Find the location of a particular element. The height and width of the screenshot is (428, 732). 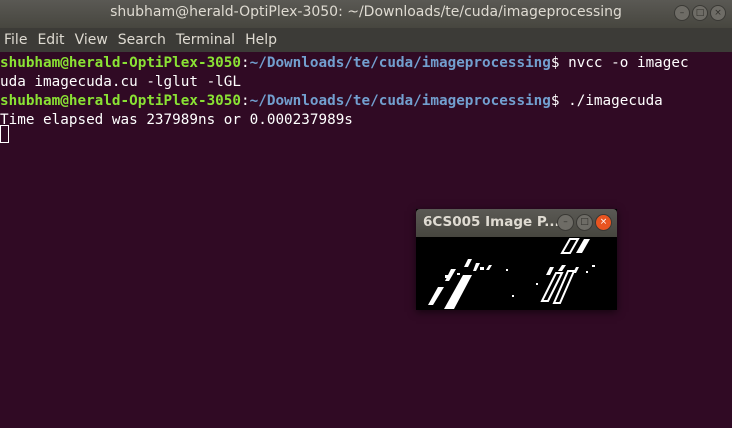

image-window-controls: – □ × is located at coordinates (584, 222).